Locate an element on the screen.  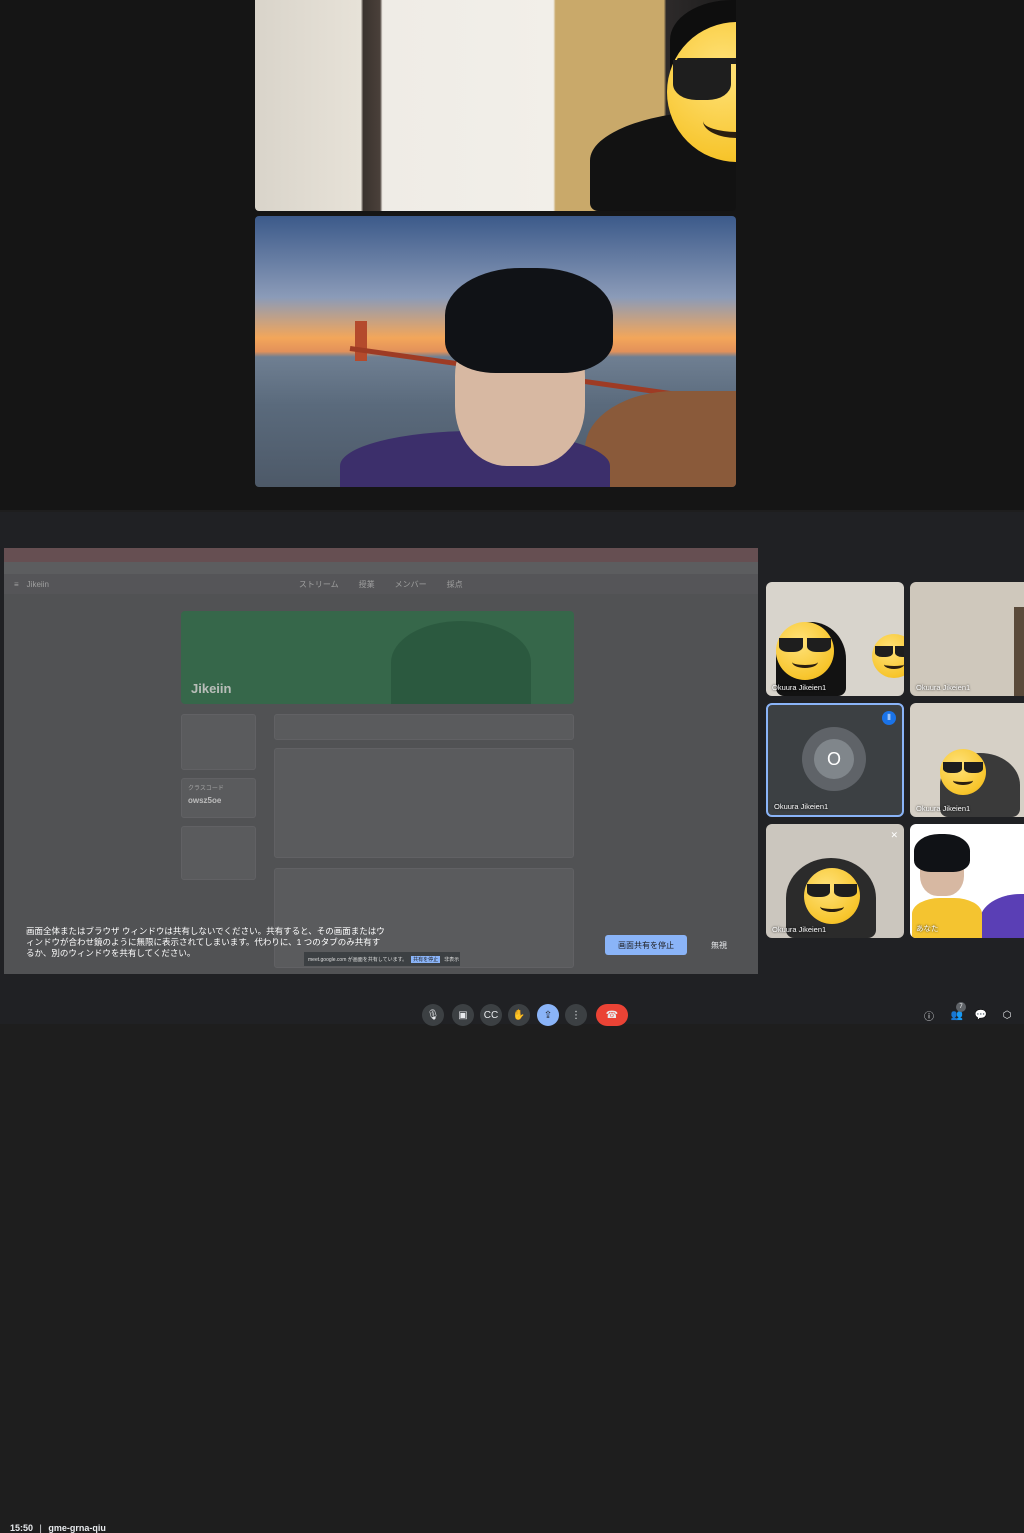
end-call-button: ☎ is located at coordinates (612, 1015).